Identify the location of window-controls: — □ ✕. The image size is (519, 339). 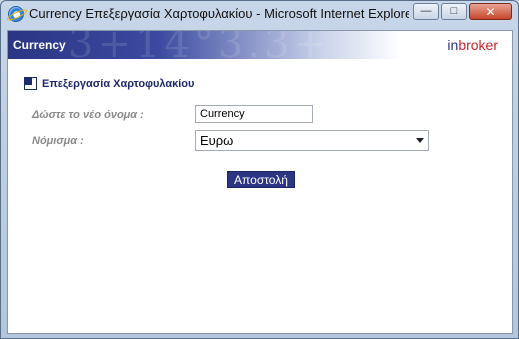
(462, 11).